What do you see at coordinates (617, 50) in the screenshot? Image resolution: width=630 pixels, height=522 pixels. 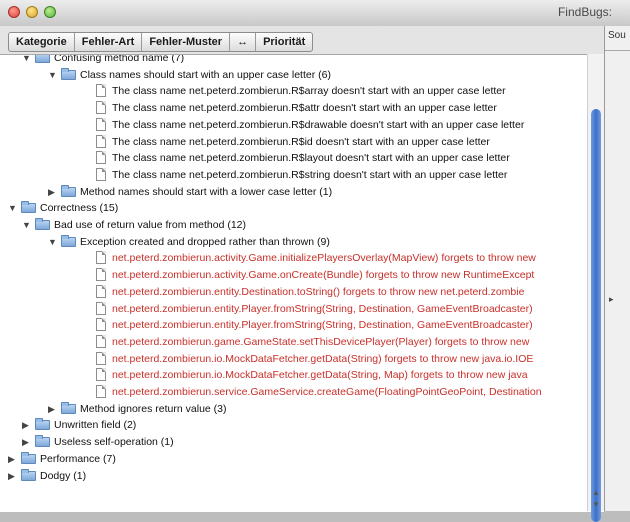 I see `source-panel-divider` at bounding box center [617, 50].